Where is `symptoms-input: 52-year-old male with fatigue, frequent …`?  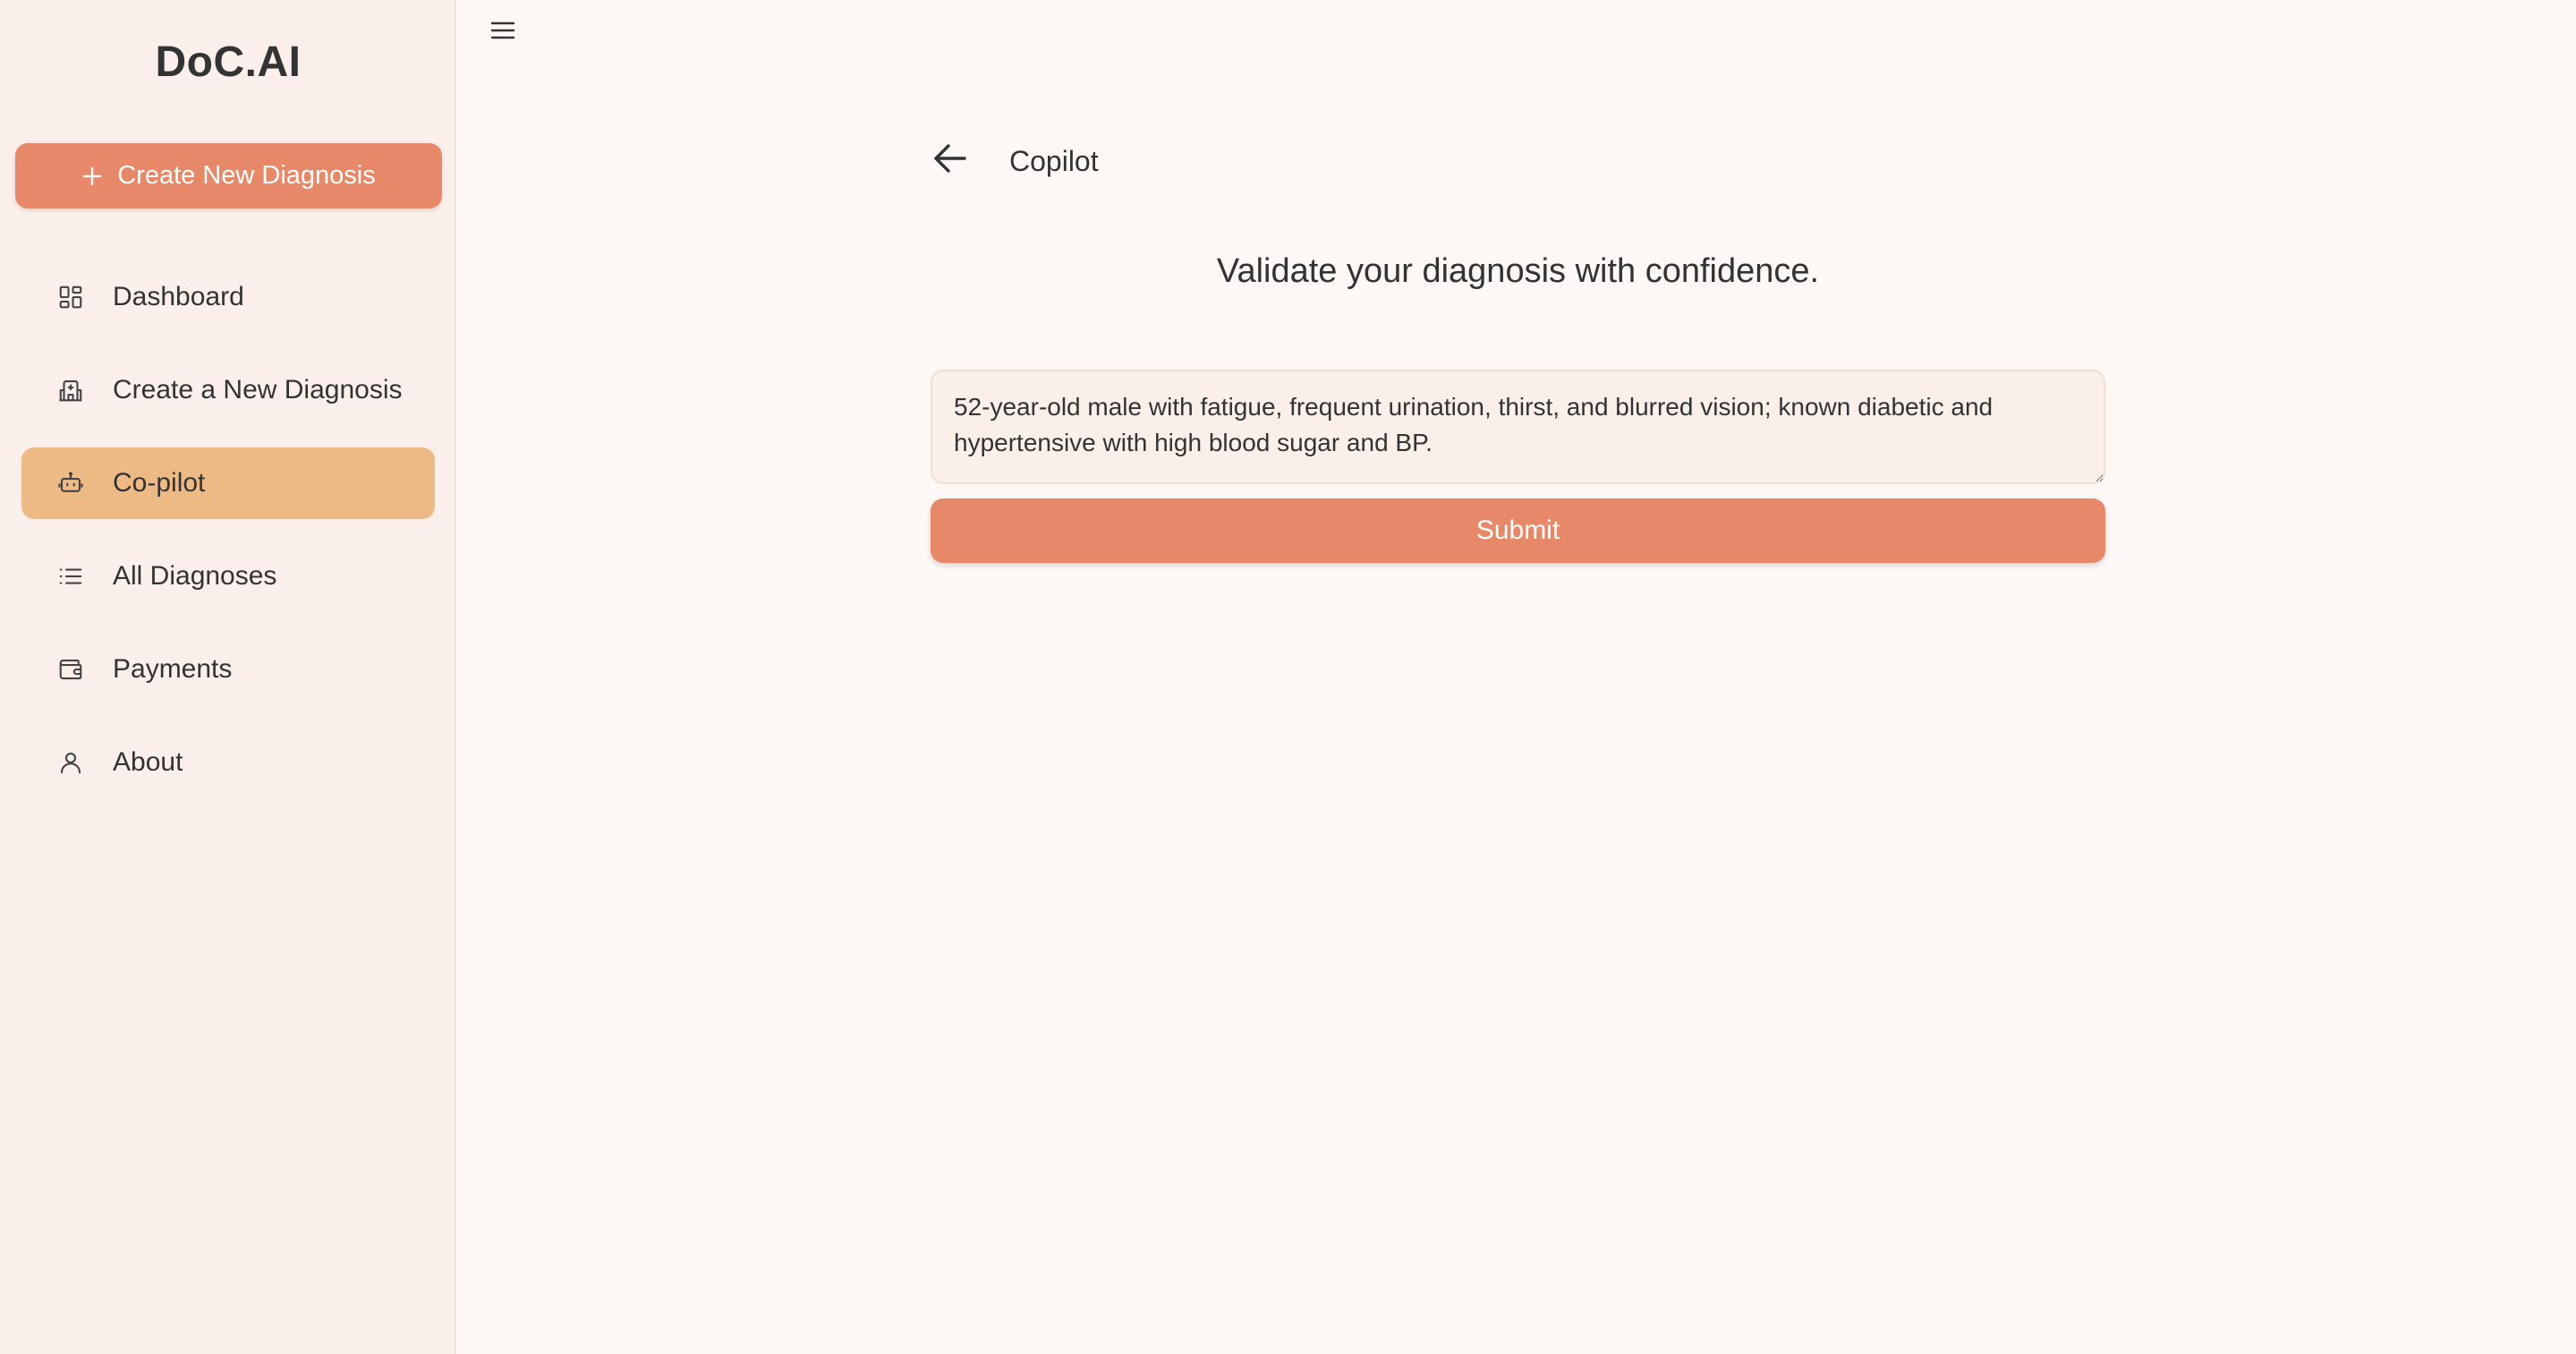 symptoms-input: 52-year-old male with fatigue, frequent … is located at coordinates (1518, 427).